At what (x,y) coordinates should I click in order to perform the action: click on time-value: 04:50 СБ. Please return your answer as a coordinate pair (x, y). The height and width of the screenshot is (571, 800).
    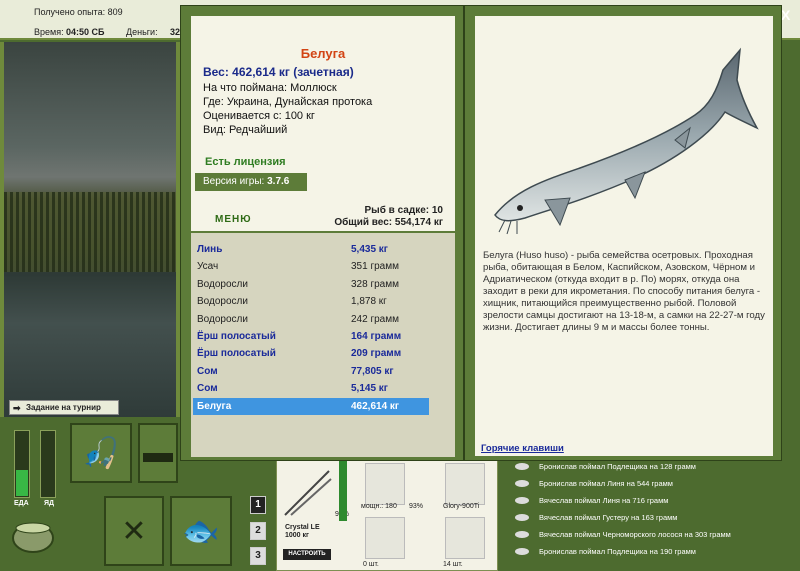
    Looking at the image, I should click on (85, 32).